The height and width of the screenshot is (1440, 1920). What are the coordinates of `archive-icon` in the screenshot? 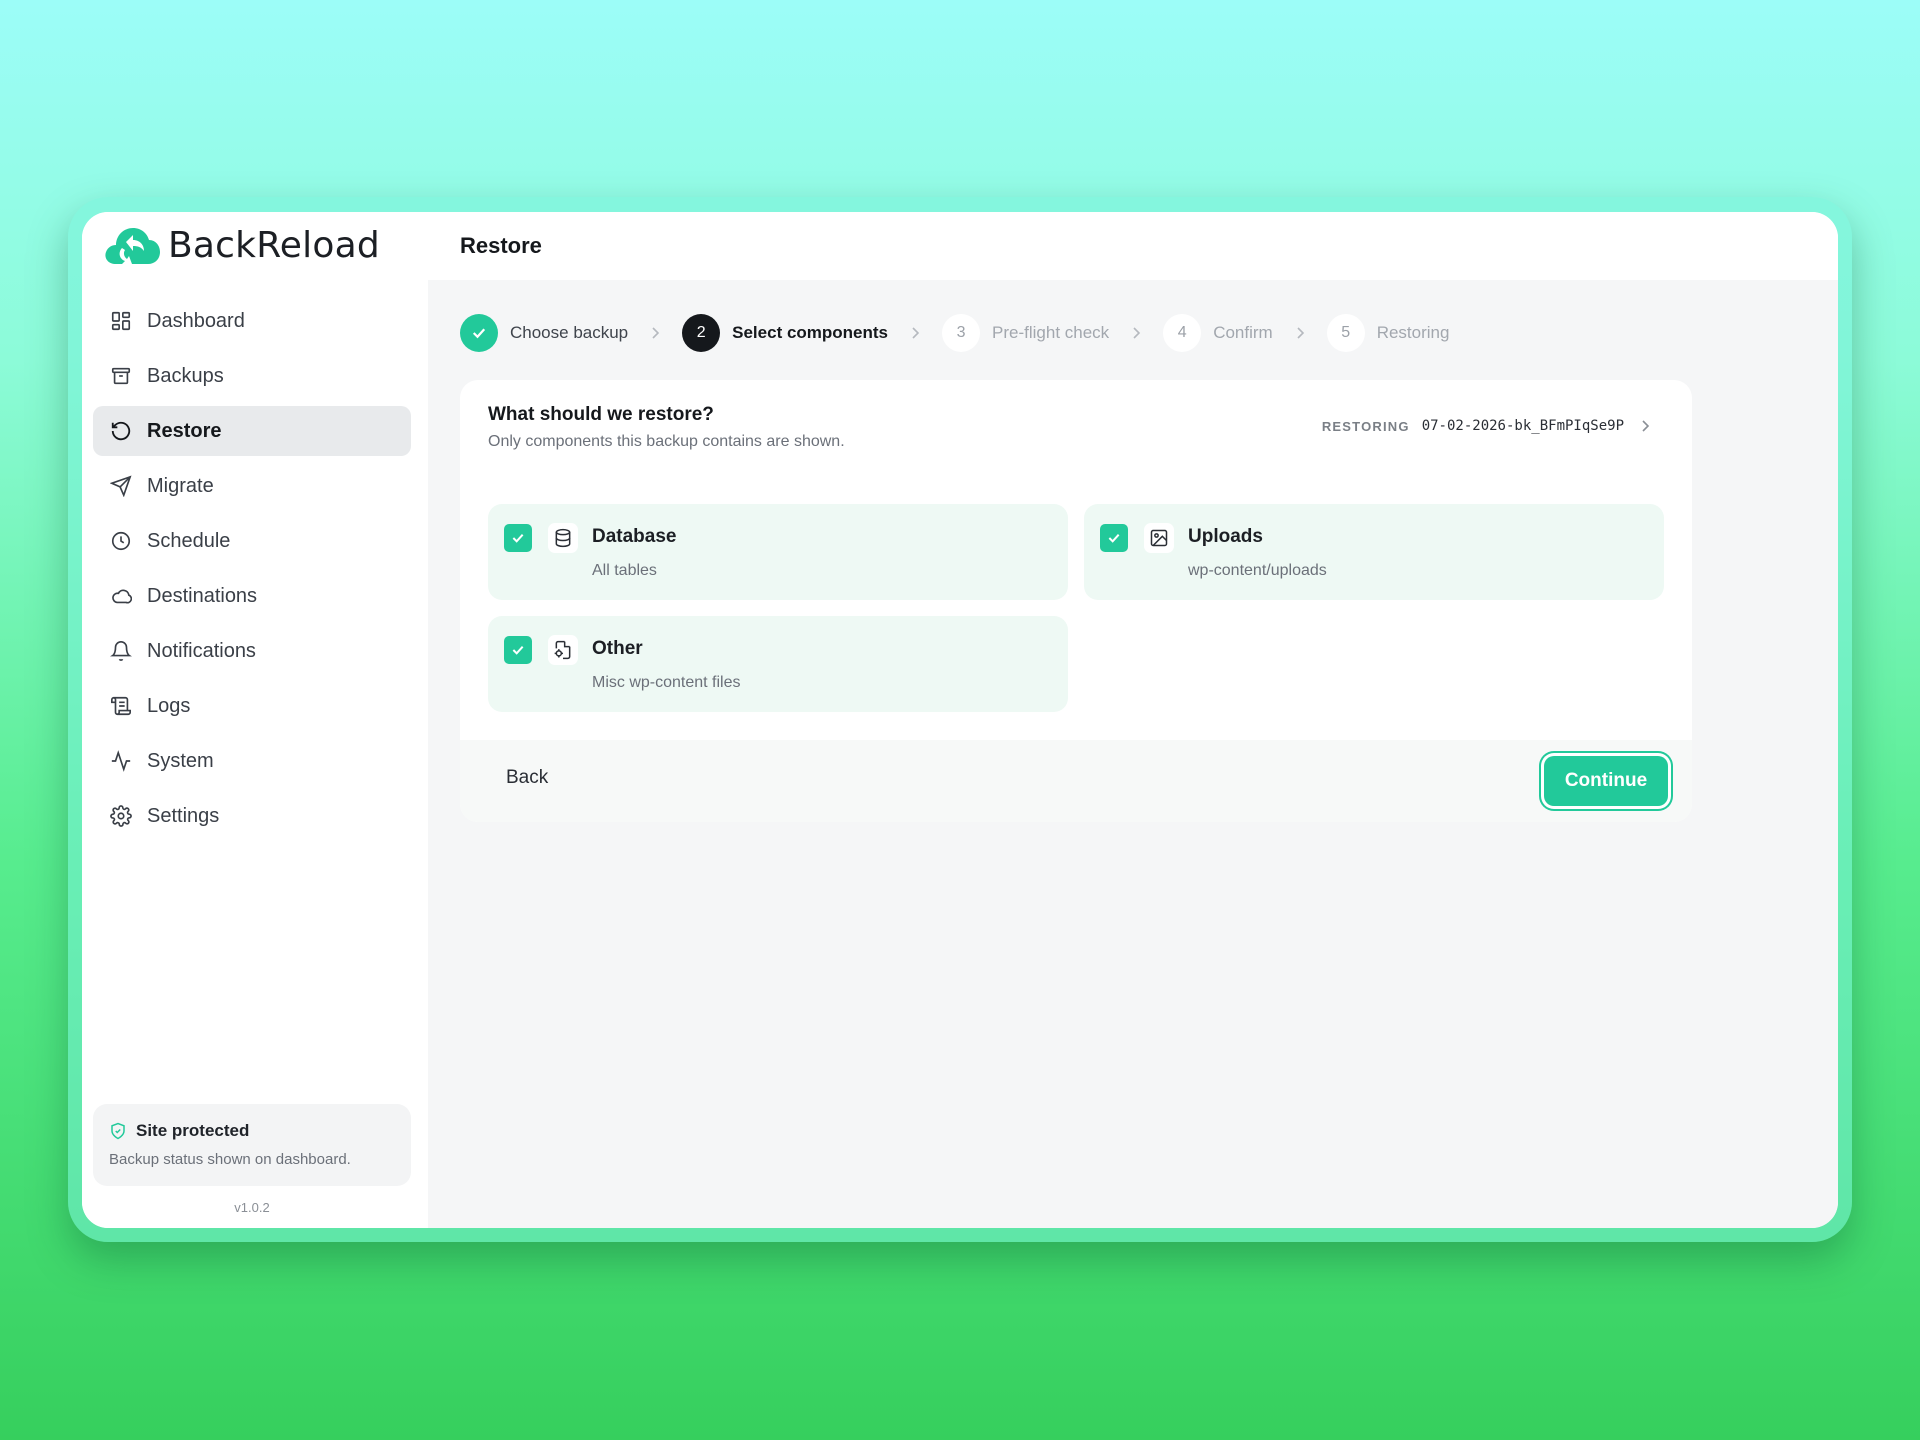 It's located at (121, 376).